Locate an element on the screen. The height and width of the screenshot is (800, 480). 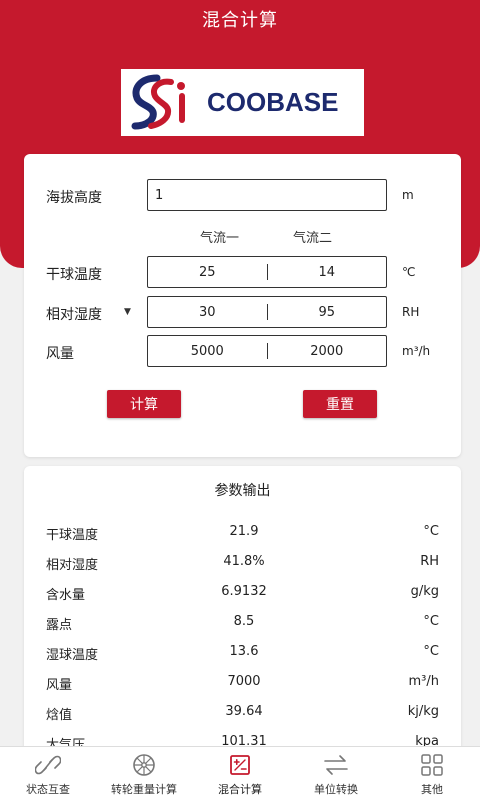
output-label: 相对湿度 is located at coordinates (72, 565).